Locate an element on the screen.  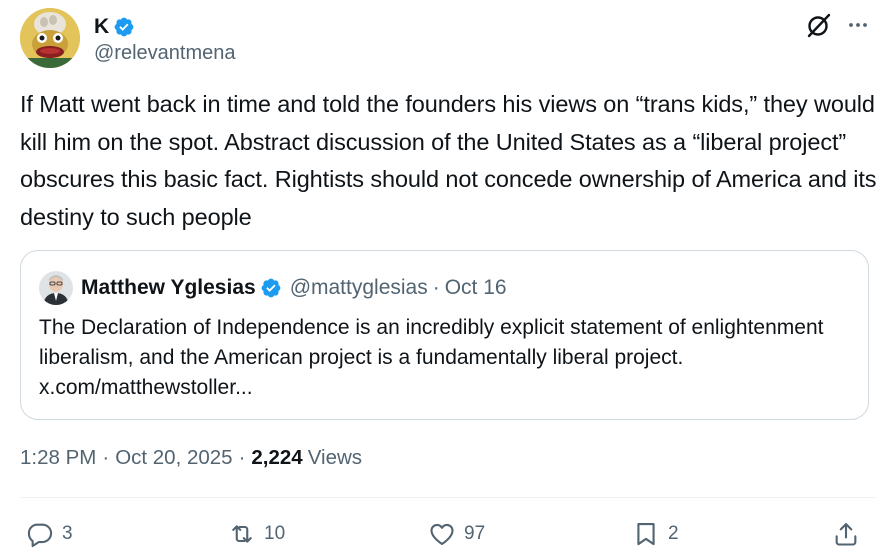
bookmark-icon is located at coordinates (646, 534).